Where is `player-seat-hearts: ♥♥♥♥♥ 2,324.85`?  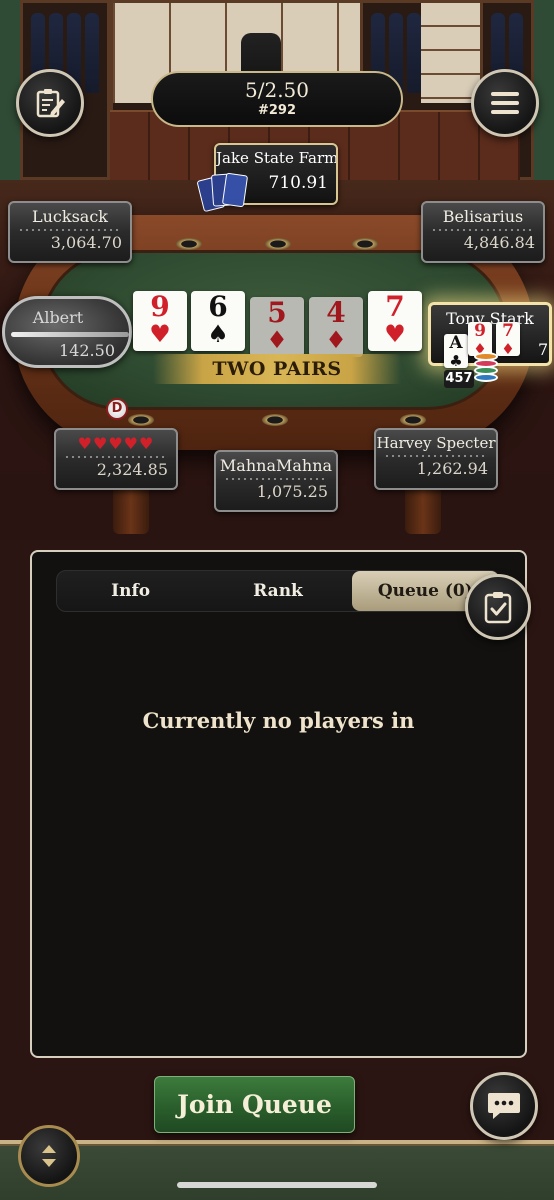 player-seat-hearts: ♥♥♥♥♥ 2,324.85 is located at coordinates (116, 459).